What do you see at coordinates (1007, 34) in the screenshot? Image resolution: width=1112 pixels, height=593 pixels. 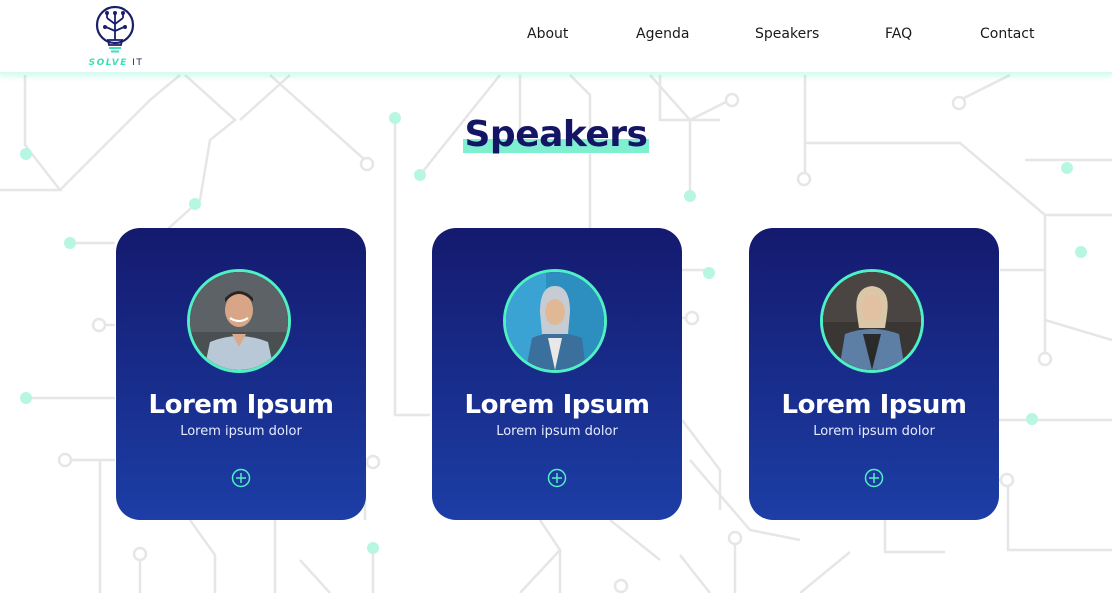 I see `nav-contact: Contact` at bounding box center [1007, 34].